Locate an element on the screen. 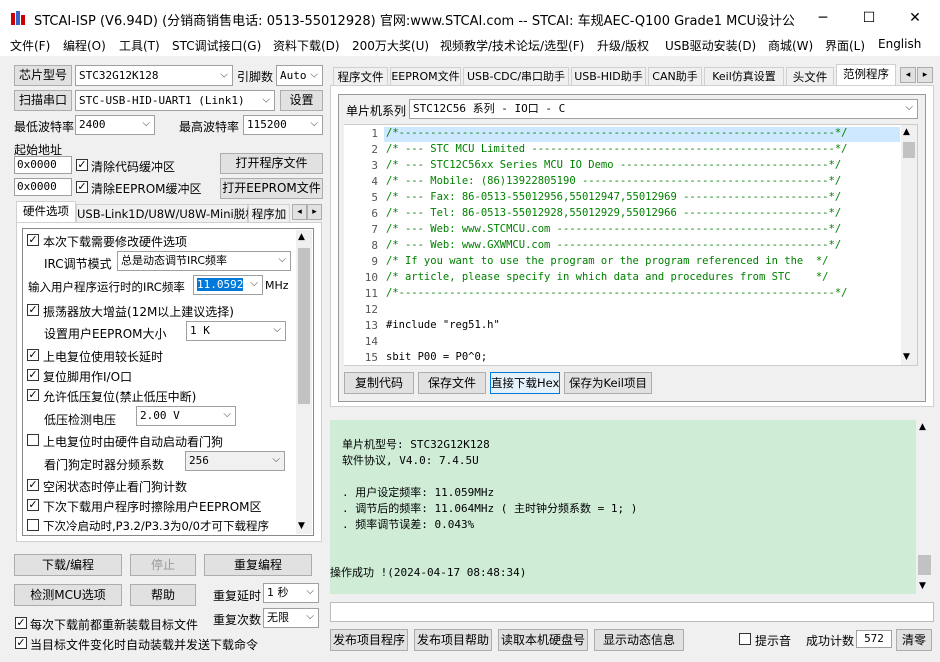 Image resolution: width=940 pixels, height=662 pixels. menu-file: 文件(F) is located at coordinates (30, 45).